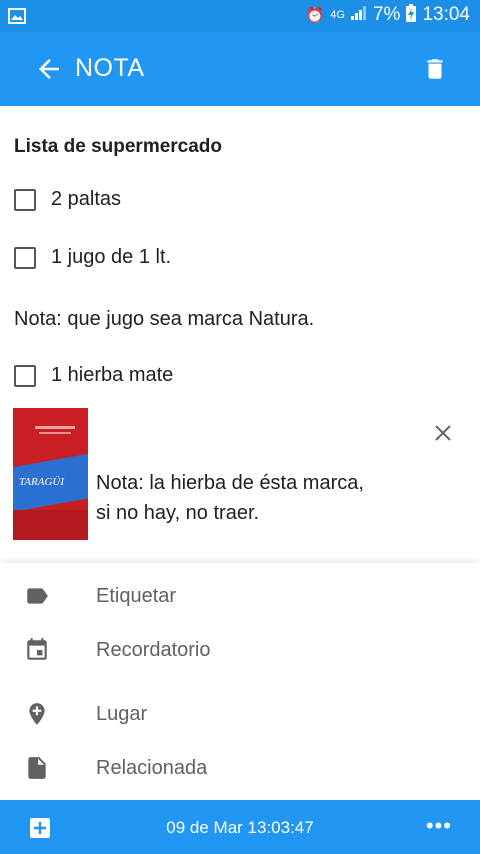 The height and width of the screenshot is (854, 480). Describe the element at coordinates (112, 375) in the screenshot. I see `checklist-item-label: 1 hierba mate` at that location.